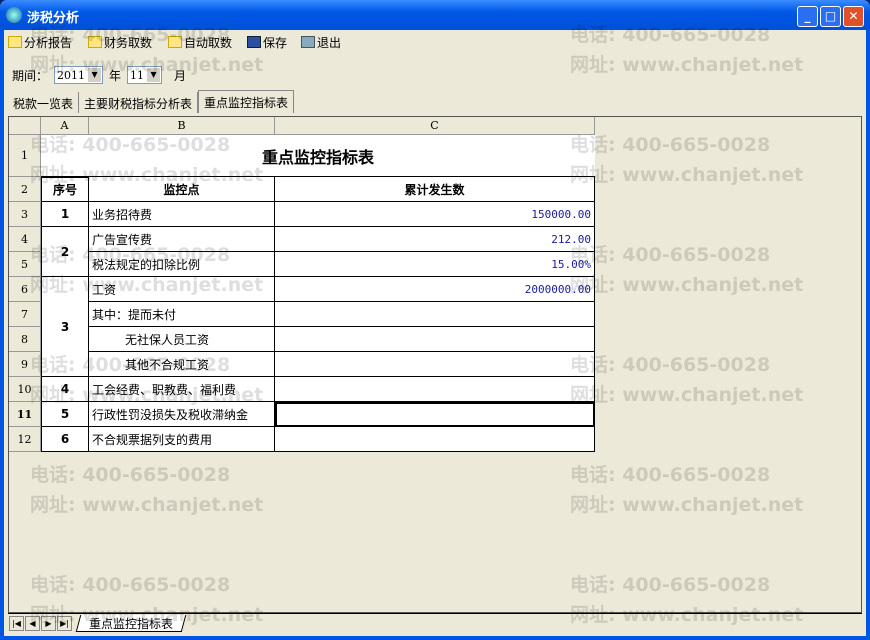  Describe the element at coordinates (139, 102) in the screenshot. I see `tab-main-indicators: 主要财税指标分析表` at that location.